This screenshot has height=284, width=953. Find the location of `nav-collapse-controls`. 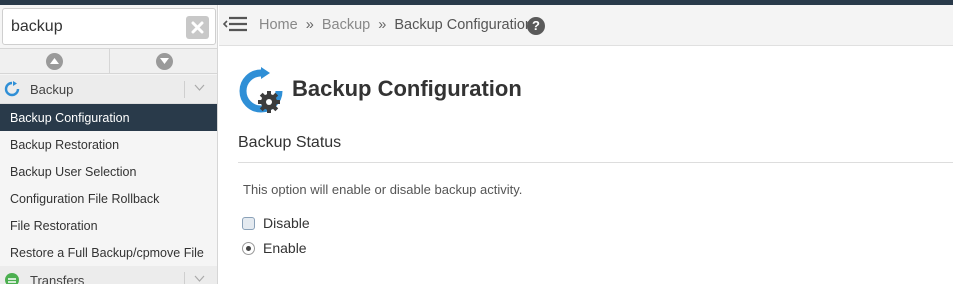

nav-collapse-controls is located at coordinates (108, 61).